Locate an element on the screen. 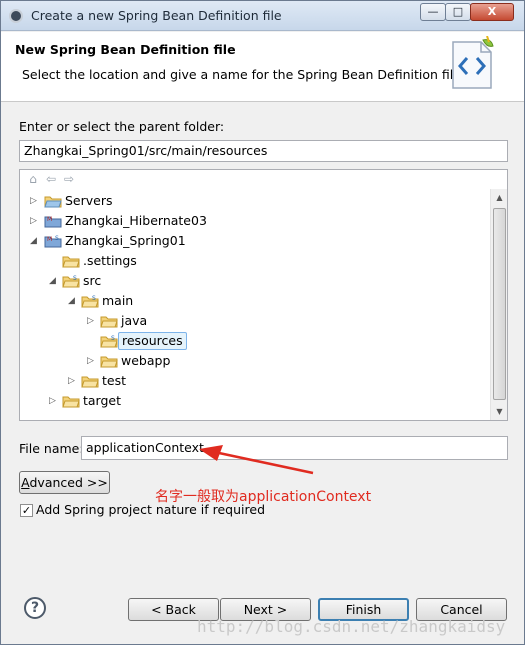  tree-item-src: ◢ S src is located at coordinates (250, 281).